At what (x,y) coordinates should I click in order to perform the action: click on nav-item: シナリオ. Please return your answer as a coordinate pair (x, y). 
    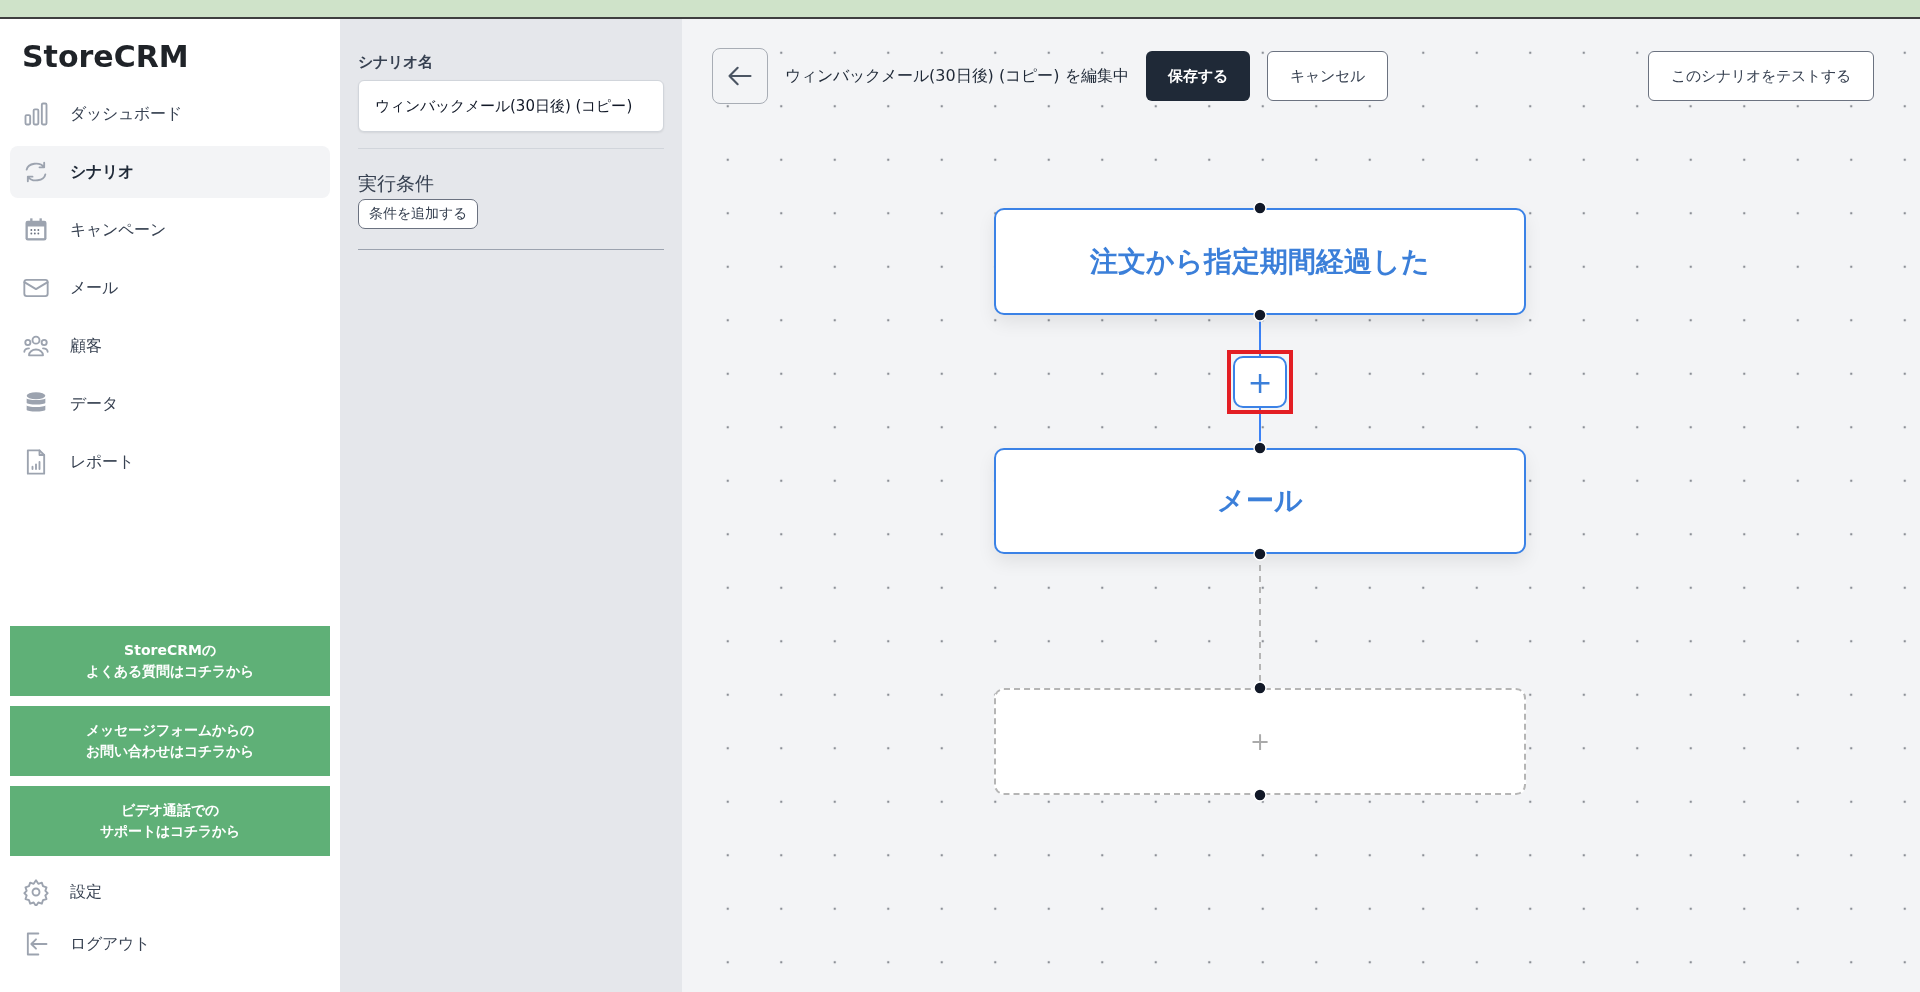
    Looking at the image, I should click on (170, 172).